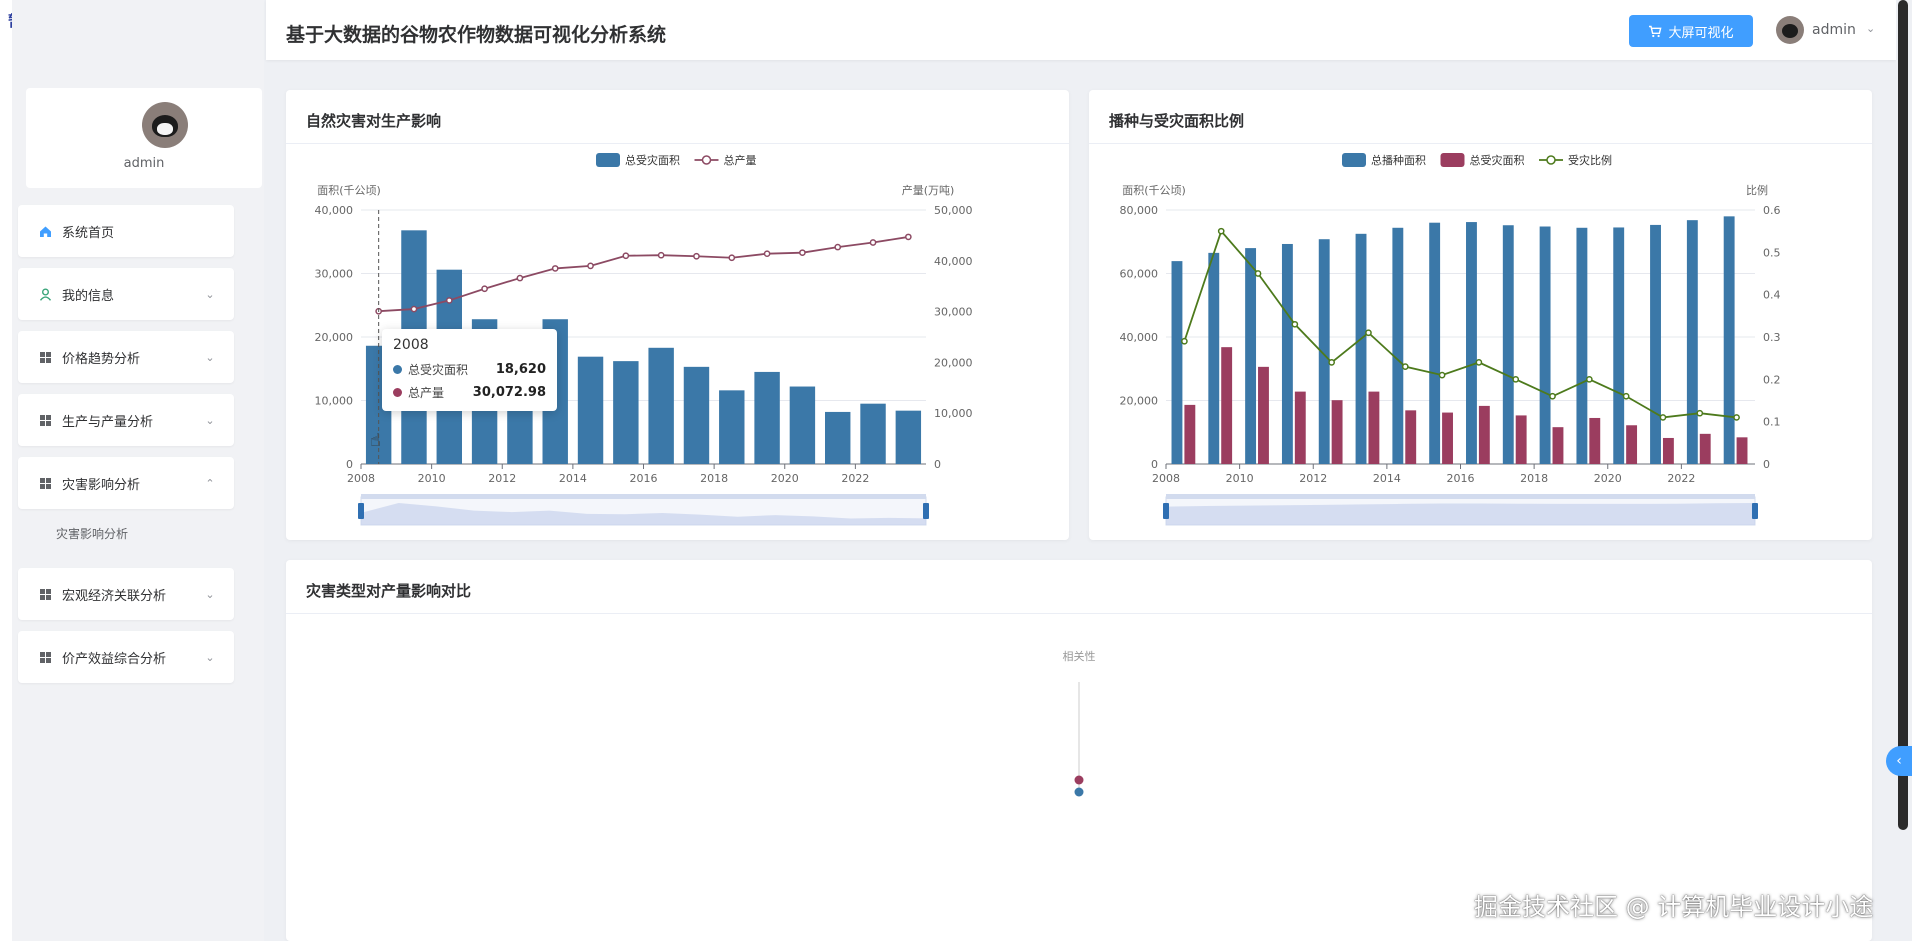  Describe the element at coordinates (45, 294) in the screenshot. I see `user-icon` at that location.